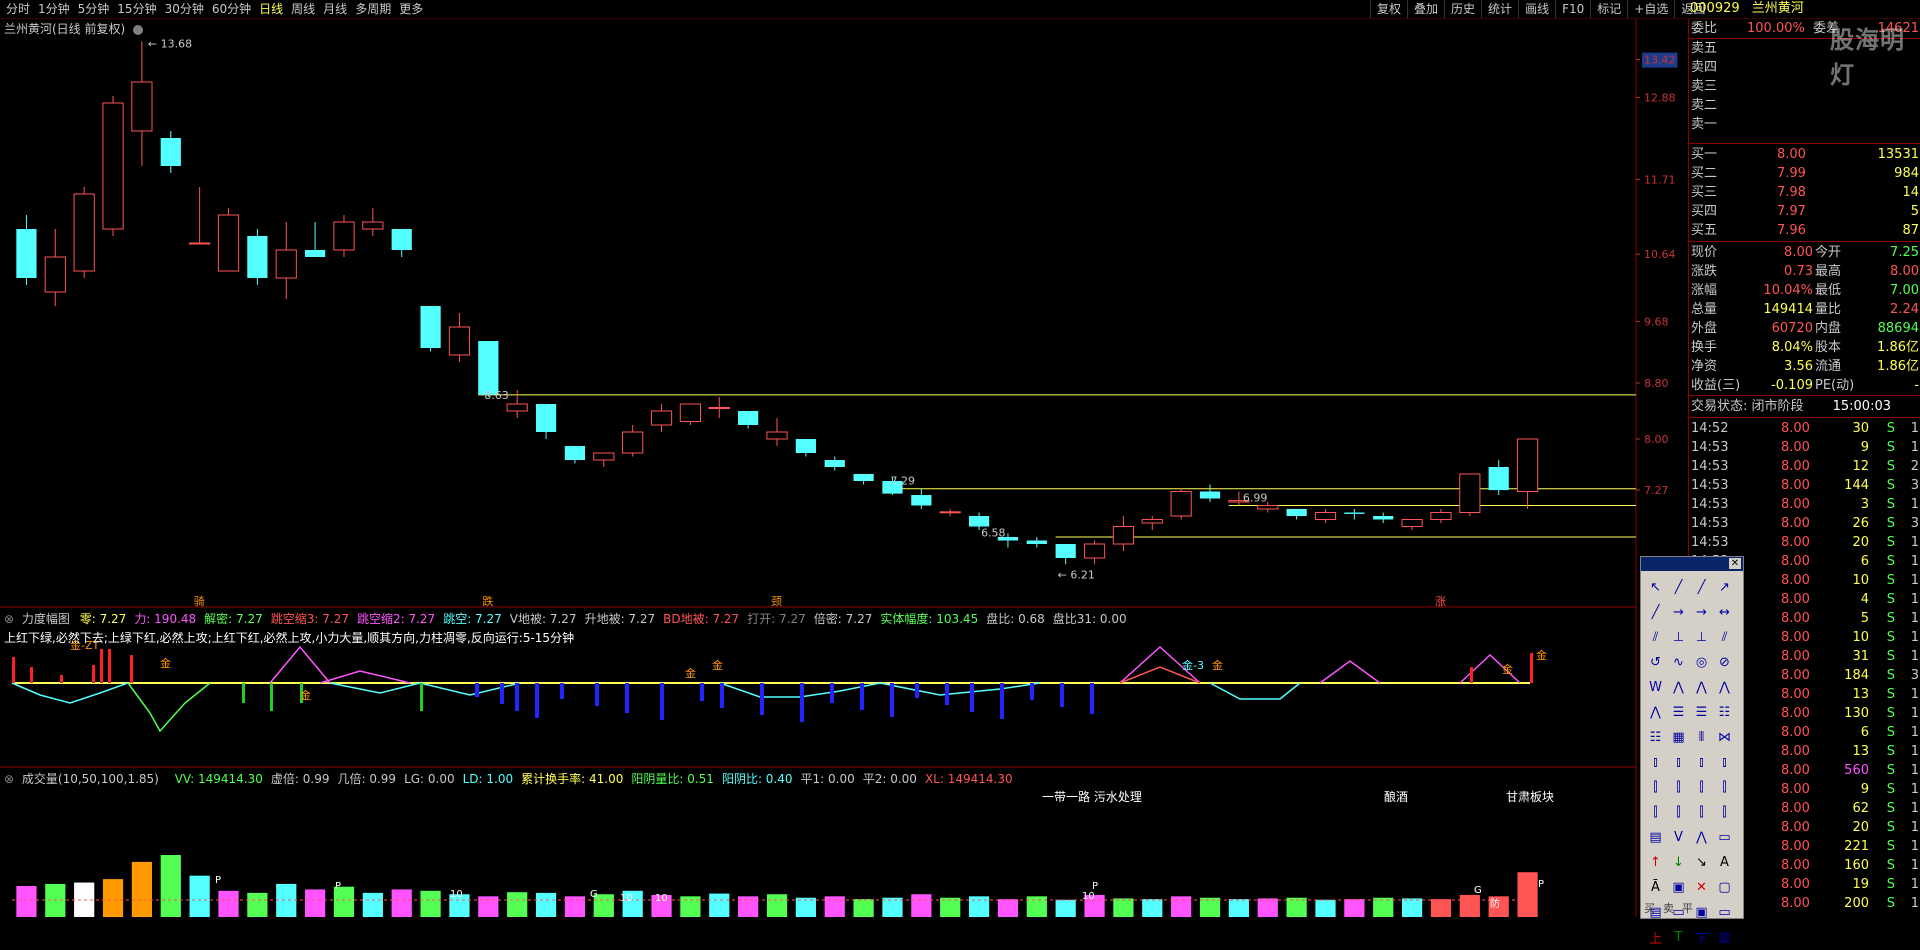 This screenshot has width=1920, height=950. I want to click on palette-tool-icon: ↖, so click(1655, 587).